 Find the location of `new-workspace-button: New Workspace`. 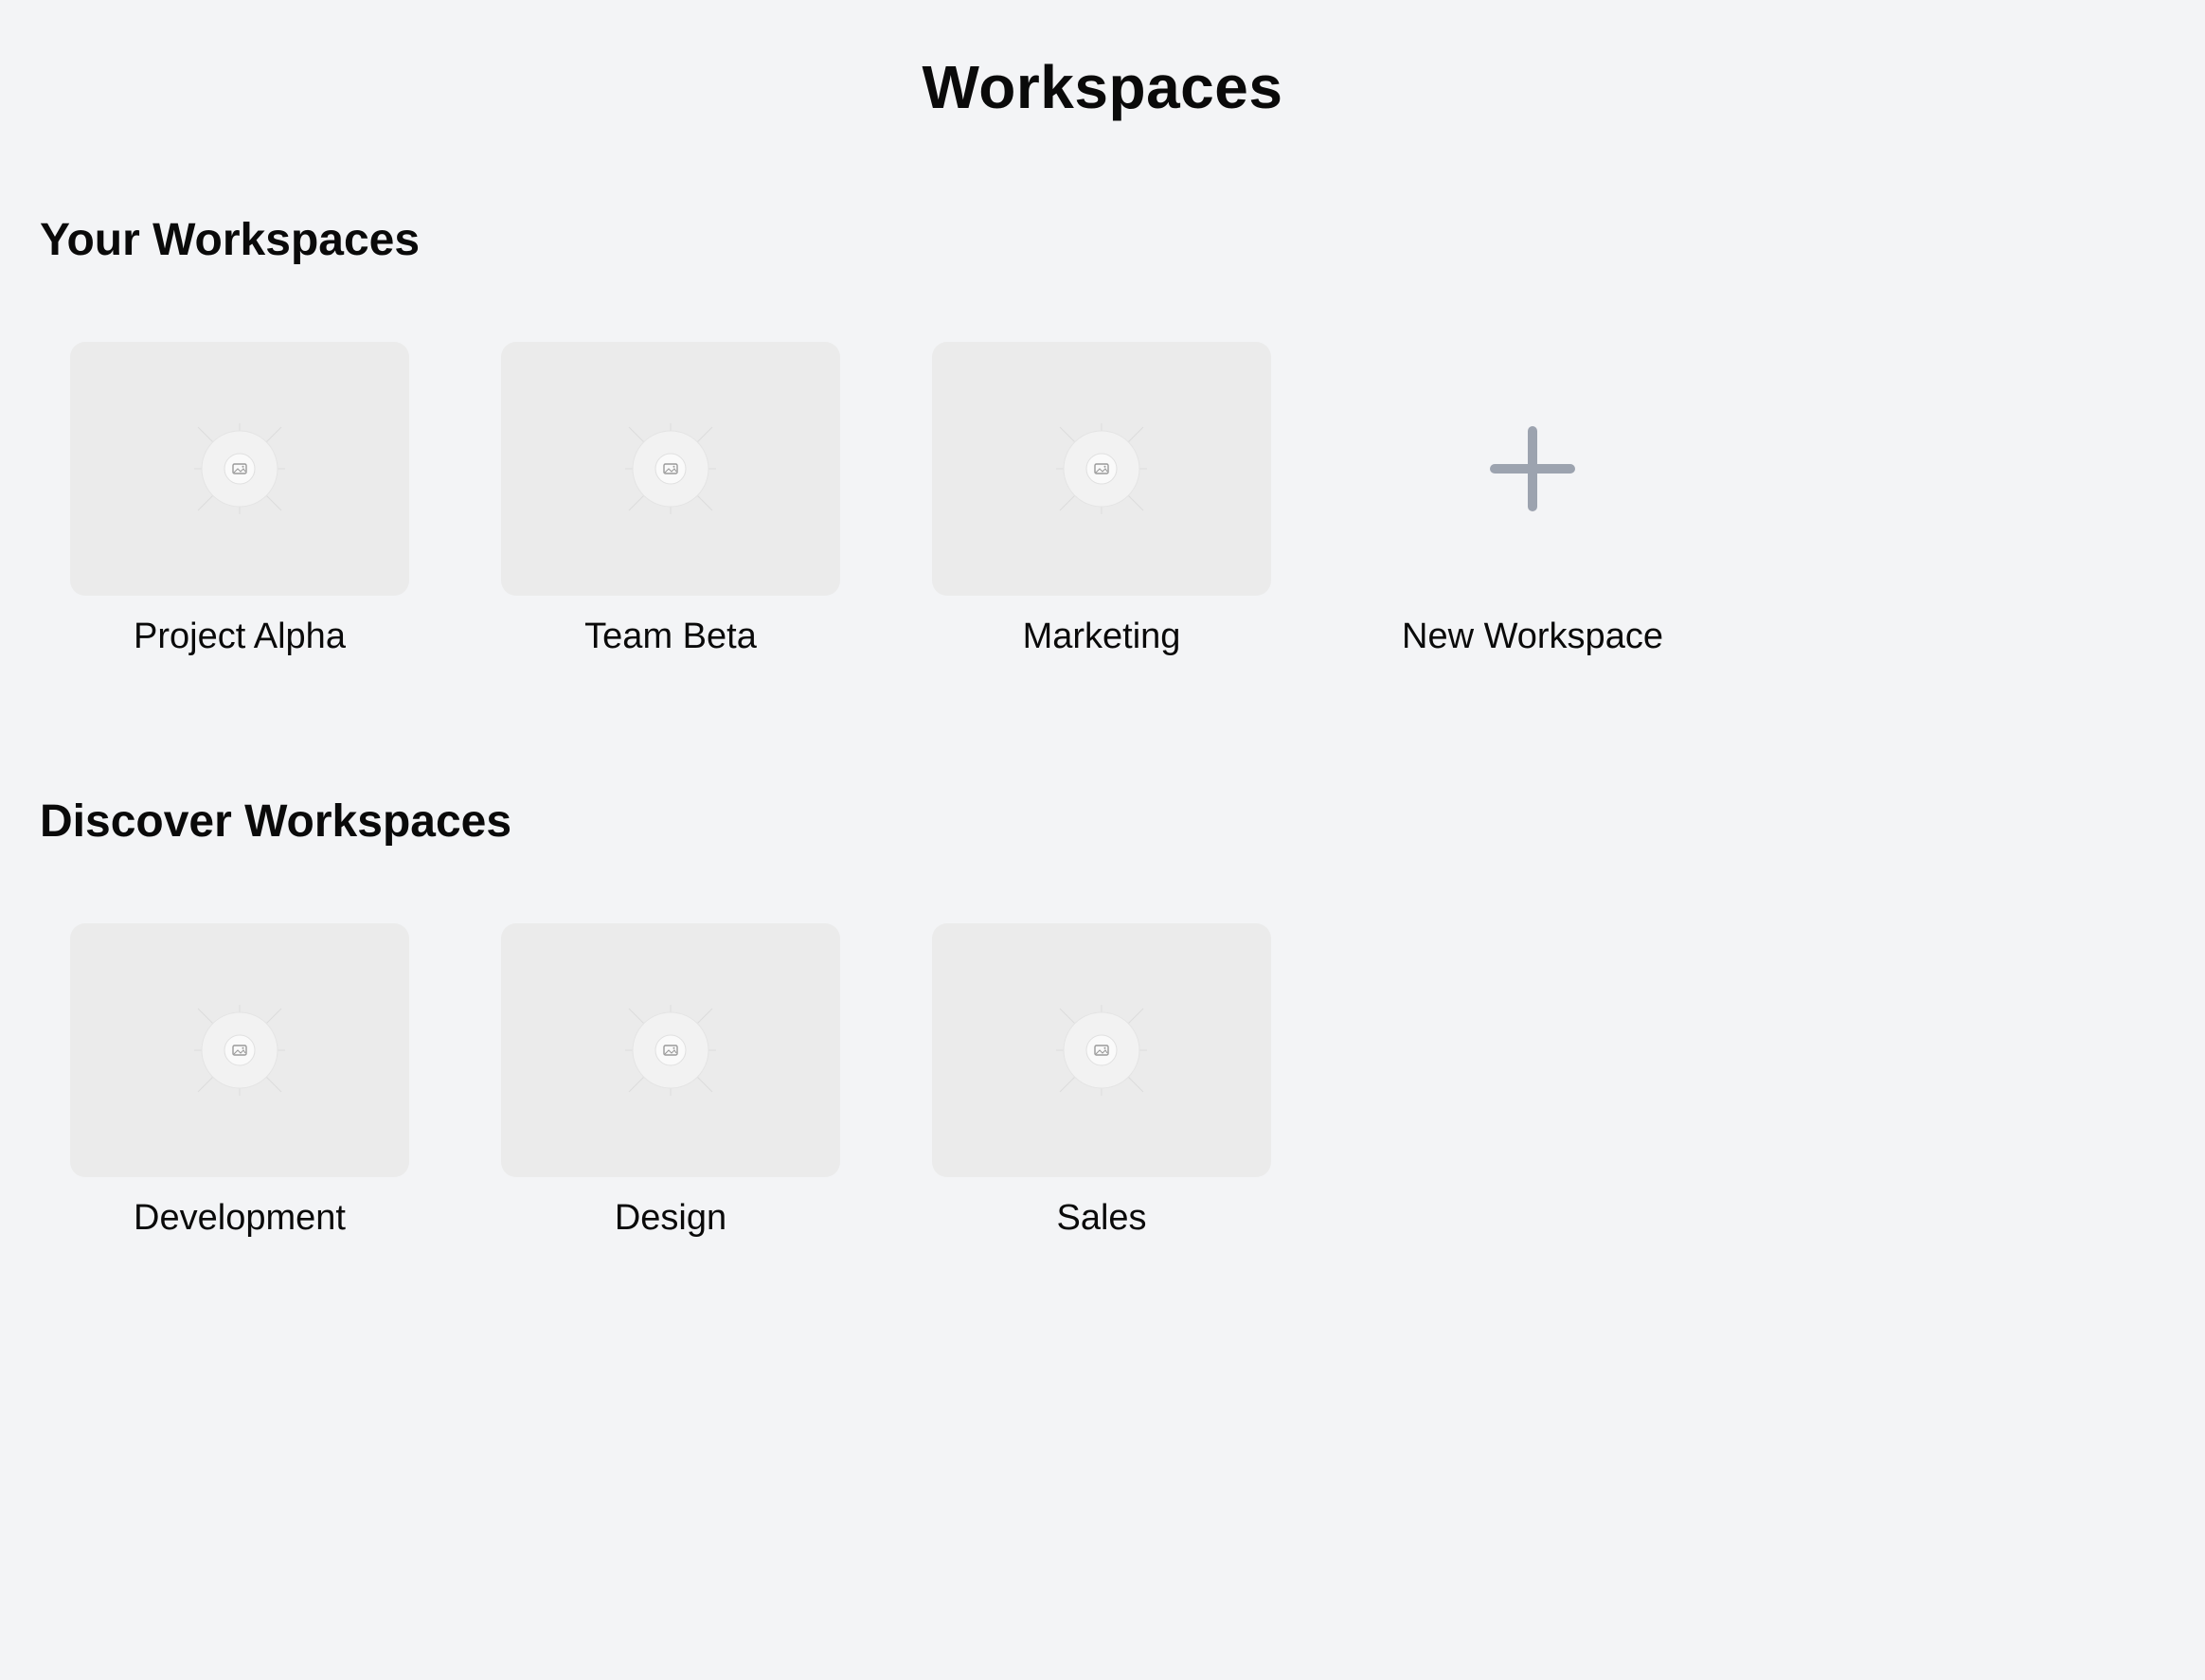

new-workspace-button: New Workspace is located at coordinates (1532, 500).